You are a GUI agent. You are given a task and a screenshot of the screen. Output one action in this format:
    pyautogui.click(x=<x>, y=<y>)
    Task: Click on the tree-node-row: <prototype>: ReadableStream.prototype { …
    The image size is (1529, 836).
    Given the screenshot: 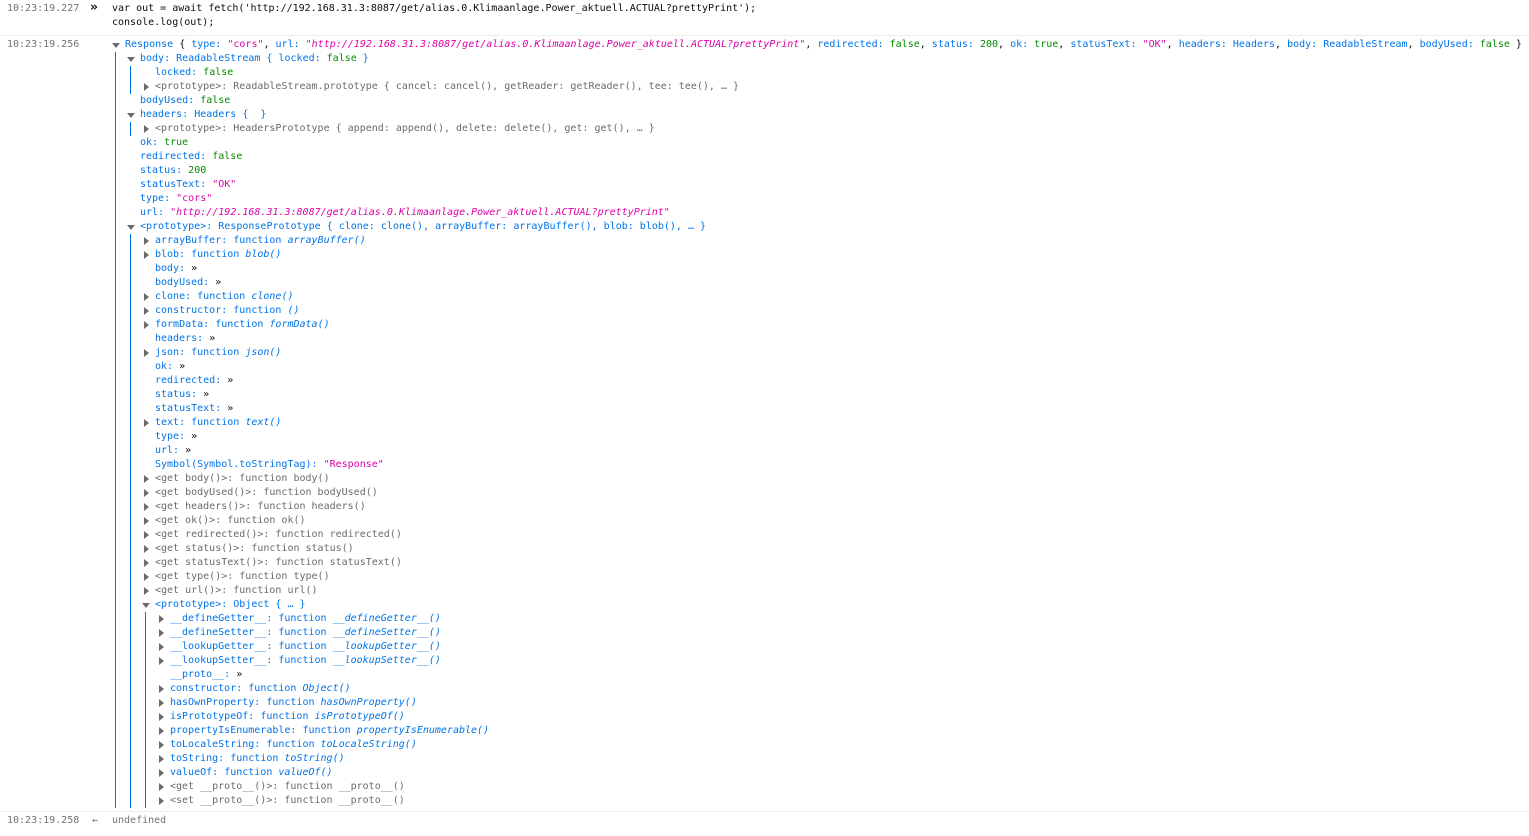 What is the action you would take?
    pyautogui.click(x=447, y=87)
    